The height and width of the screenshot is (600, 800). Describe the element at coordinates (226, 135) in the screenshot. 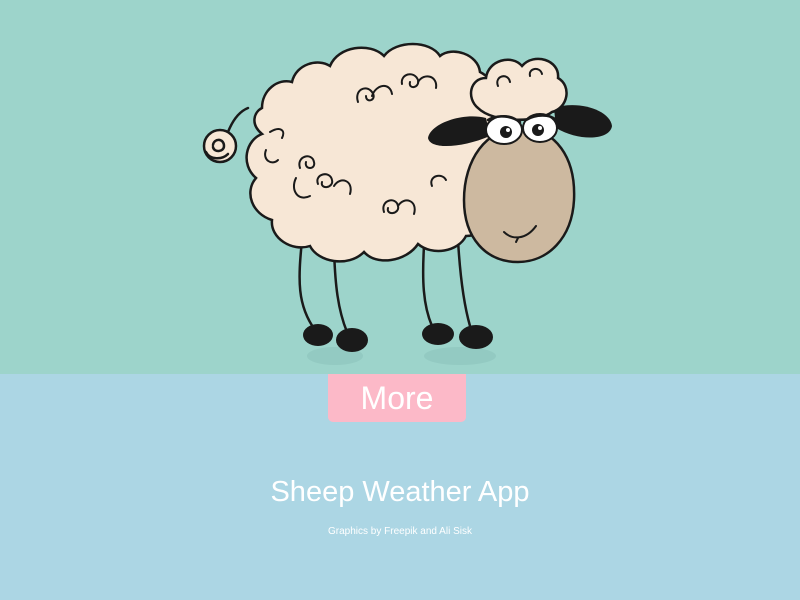

I see `sheep-tail` at that location.